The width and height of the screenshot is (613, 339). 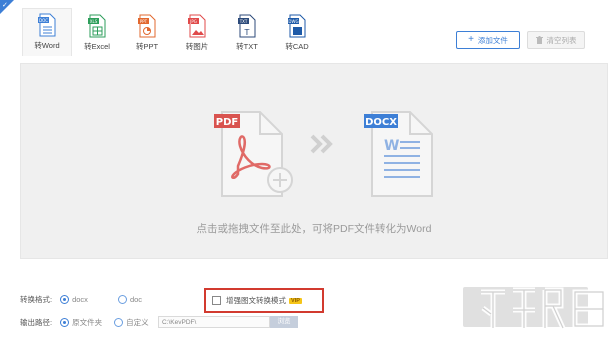 What do you see at coordinates (253, 154) in the screenshot?
I see `pdf-file-icon: PDF` at bounding box center [253, 154].